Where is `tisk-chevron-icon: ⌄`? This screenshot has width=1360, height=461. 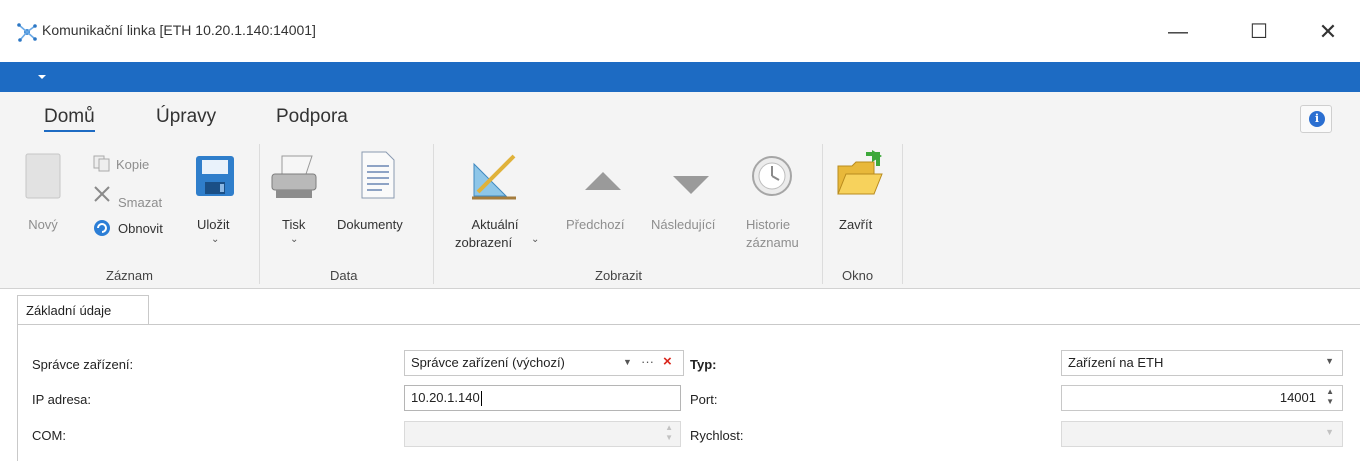
tisk-chevron-icon: ⌄ is located at coordinates (294, 239).